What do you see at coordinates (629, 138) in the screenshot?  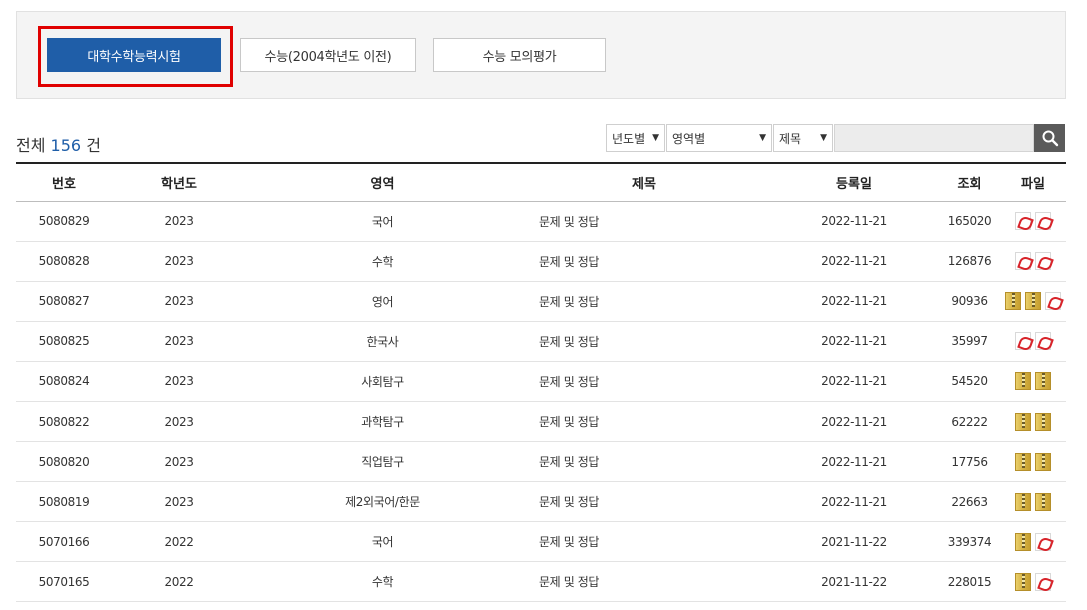 I see `year-select-value: 년도별` at bounding box center [629, 138].